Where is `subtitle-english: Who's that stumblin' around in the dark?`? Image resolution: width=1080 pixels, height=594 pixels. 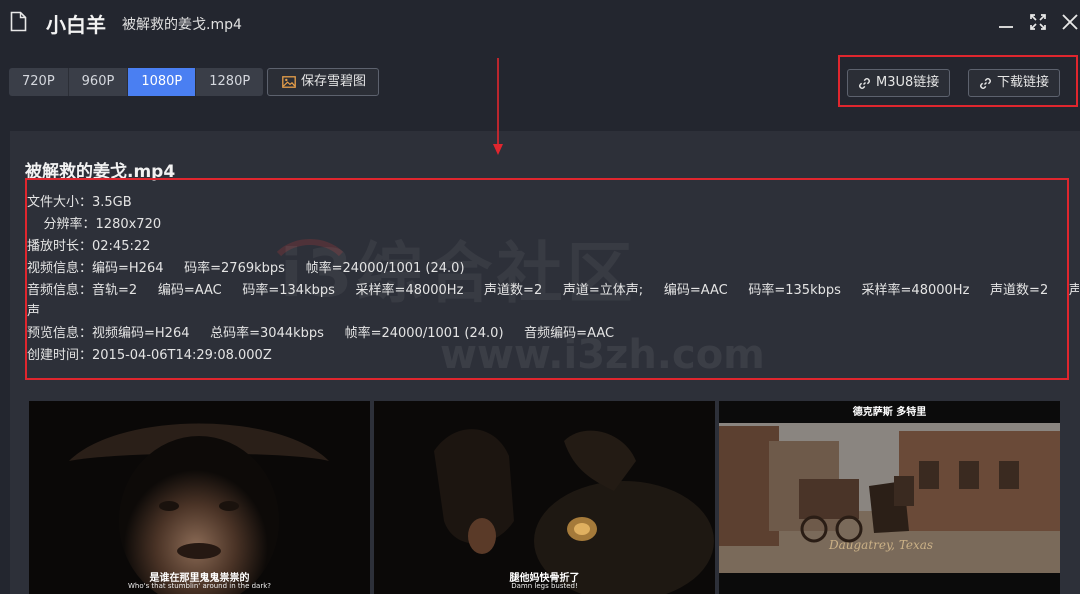
subtitle-english: Who's that stumblin' around in the dark? is located at coordinates (199, 586).